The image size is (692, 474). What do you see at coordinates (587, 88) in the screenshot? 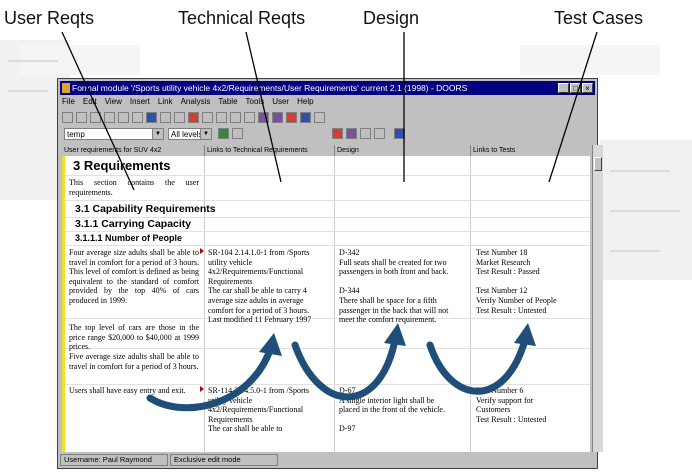
I see `close-button: ×` at bounding box center [587, 88].